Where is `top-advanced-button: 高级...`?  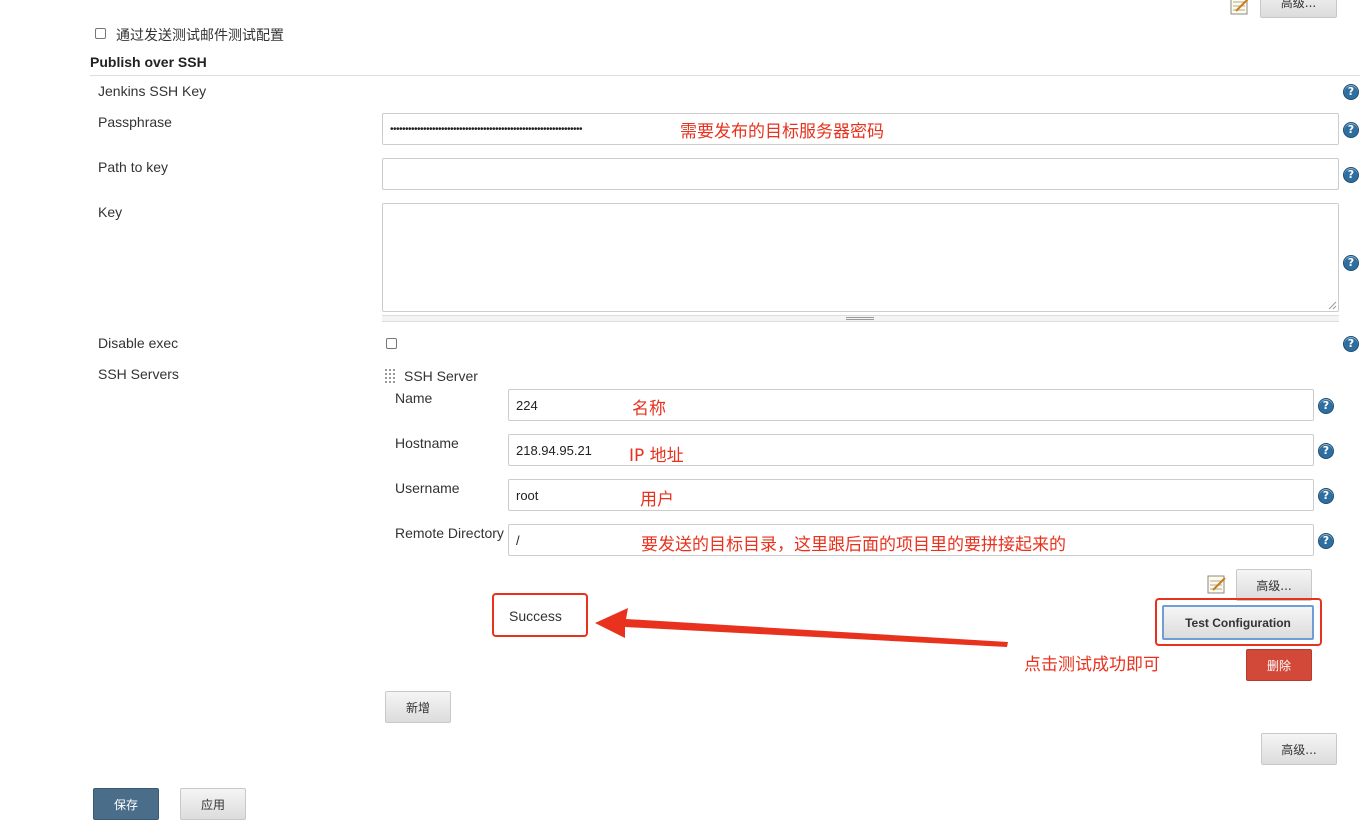
top-advanced-button: 高级... is located at coordinates (1298, 9).